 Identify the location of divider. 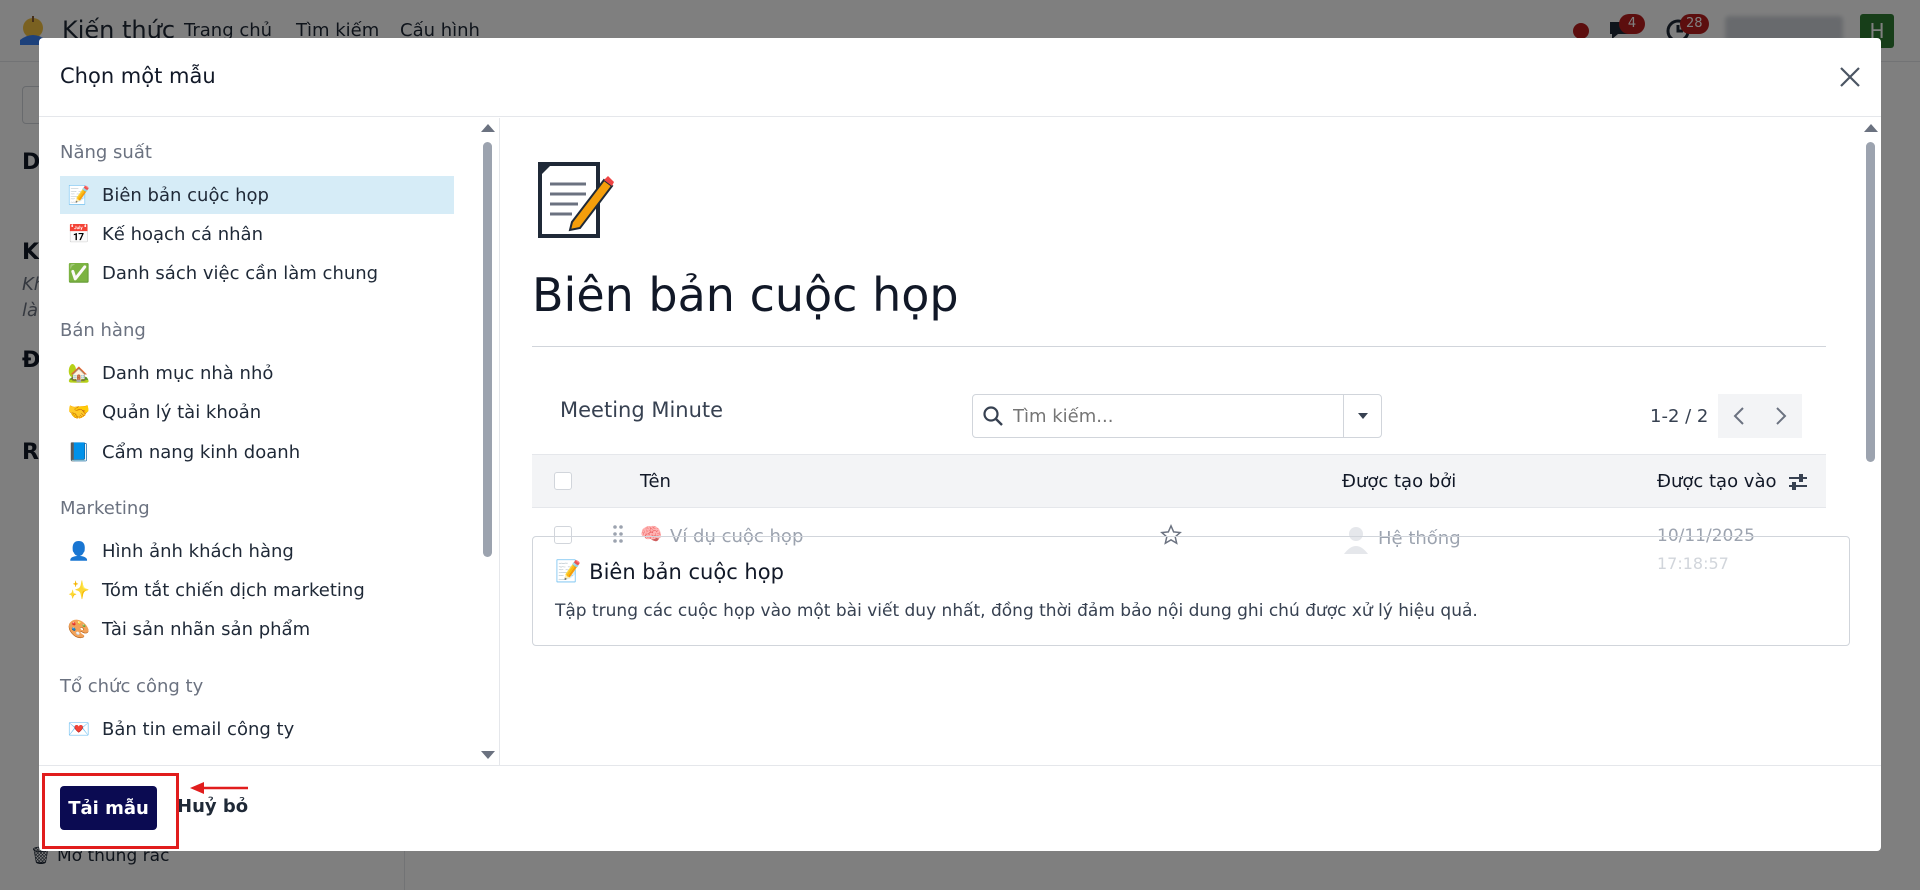
(1179, 346).